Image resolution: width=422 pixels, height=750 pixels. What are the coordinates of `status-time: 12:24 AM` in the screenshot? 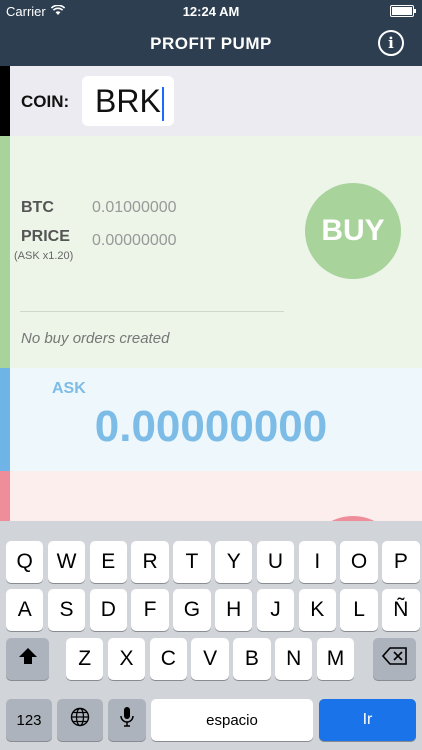 It's located at (211, 11).